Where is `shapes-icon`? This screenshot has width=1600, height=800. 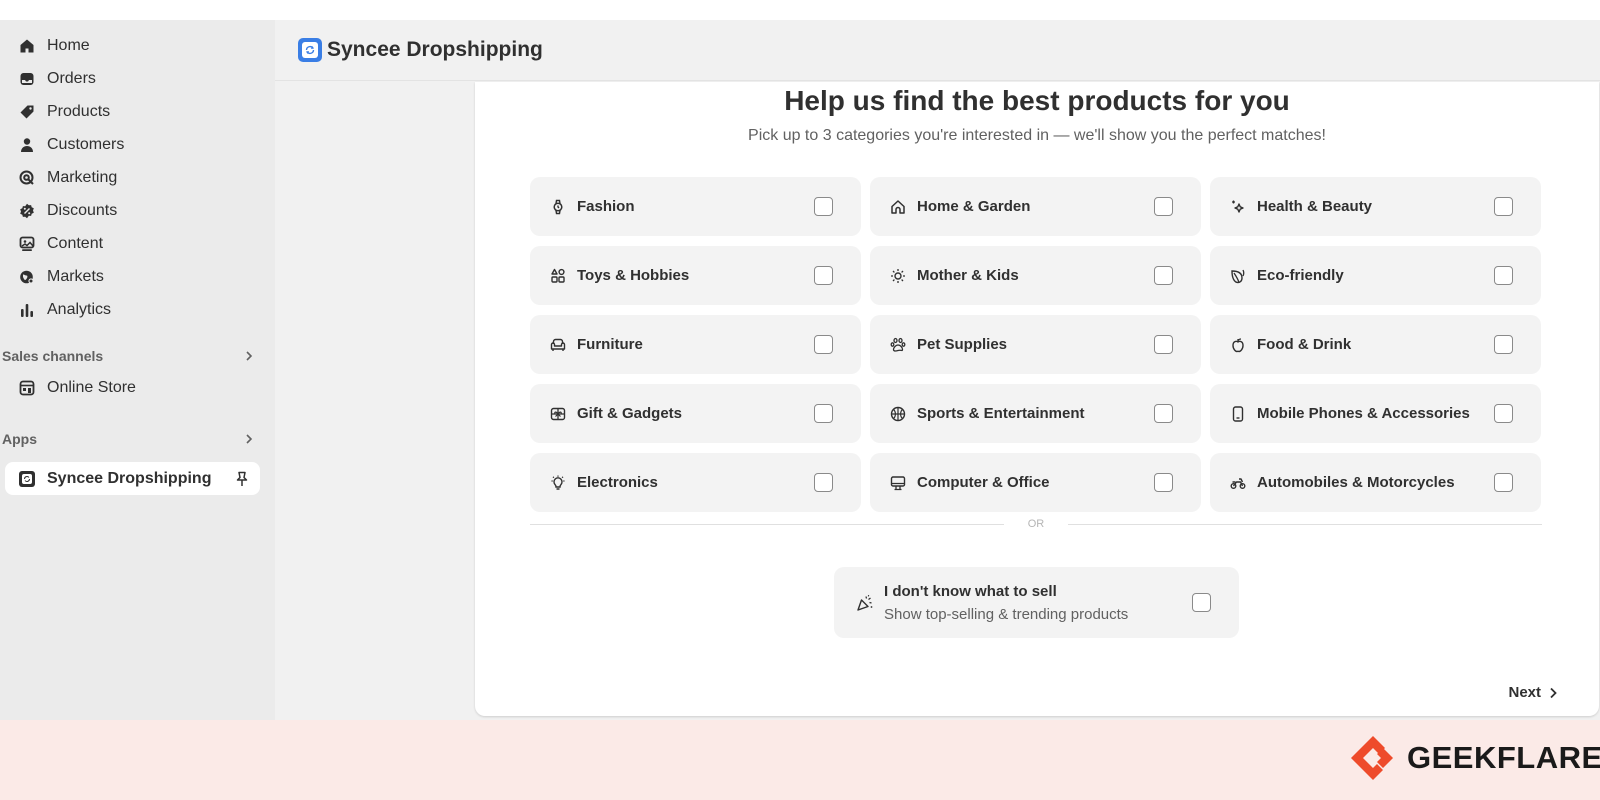 shapes-icon is located at coordinates (558, 276).